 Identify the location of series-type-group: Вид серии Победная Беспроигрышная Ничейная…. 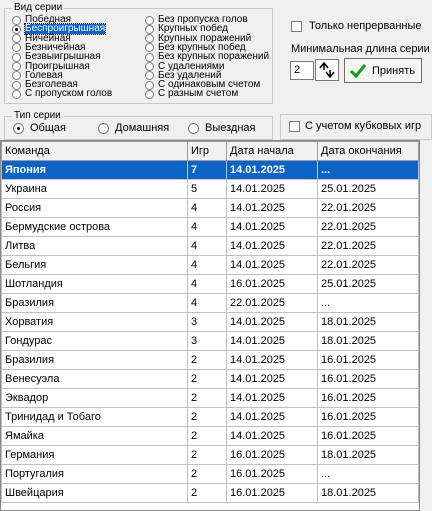
(138, 53).